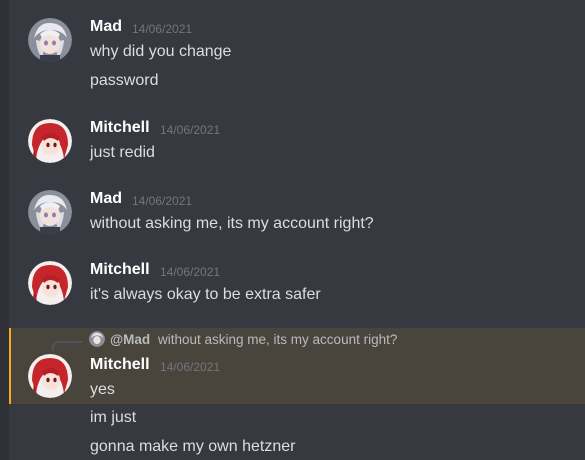 The image size is (585, 460). What do you see at coordinates (277, 339) in the screenshot?
I see `reply-preview-text: without asking me, its my account right?` at bounding box center [277, 339].